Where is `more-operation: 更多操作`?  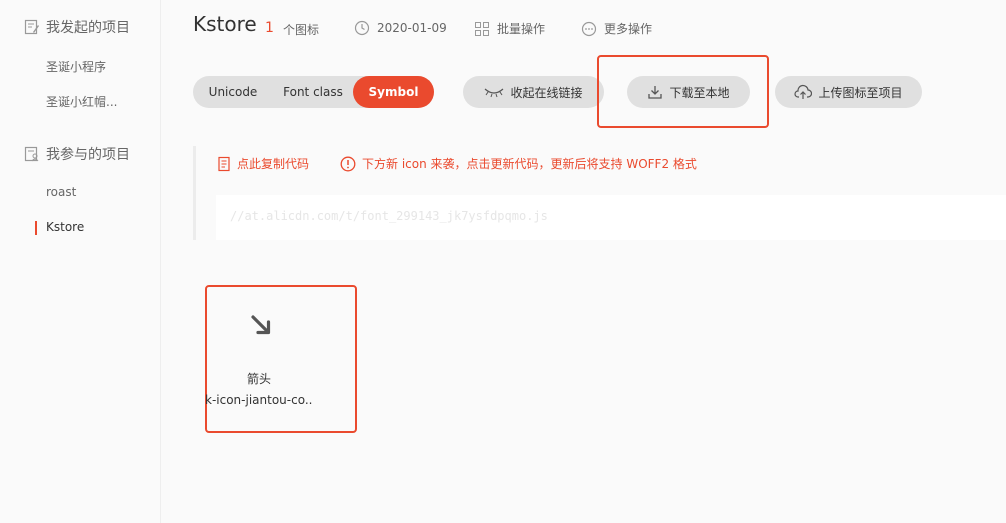
more-operation: 更多操作 is located at coordinates (616, 28).